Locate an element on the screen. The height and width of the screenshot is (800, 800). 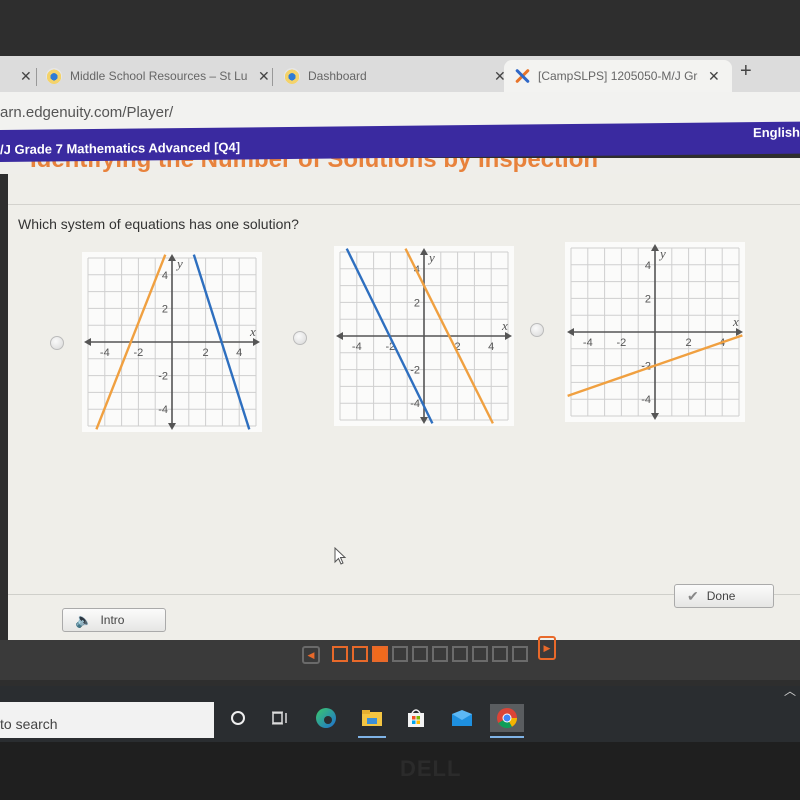
intro-label: Intro is located at coordinates (112, 620).